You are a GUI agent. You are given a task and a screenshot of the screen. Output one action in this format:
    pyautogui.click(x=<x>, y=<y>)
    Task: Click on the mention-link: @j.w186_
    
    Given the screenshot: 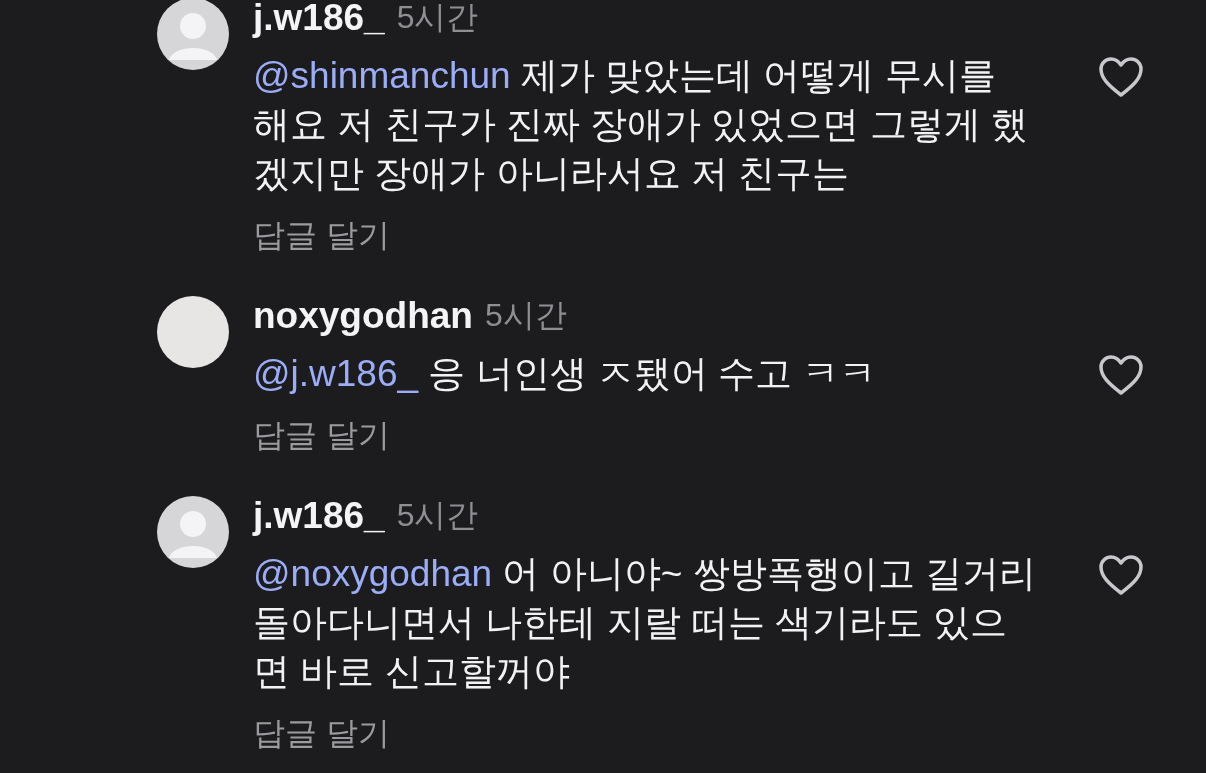 What is the action you would take?
    pyautogui.click(x=336, y=373)
    